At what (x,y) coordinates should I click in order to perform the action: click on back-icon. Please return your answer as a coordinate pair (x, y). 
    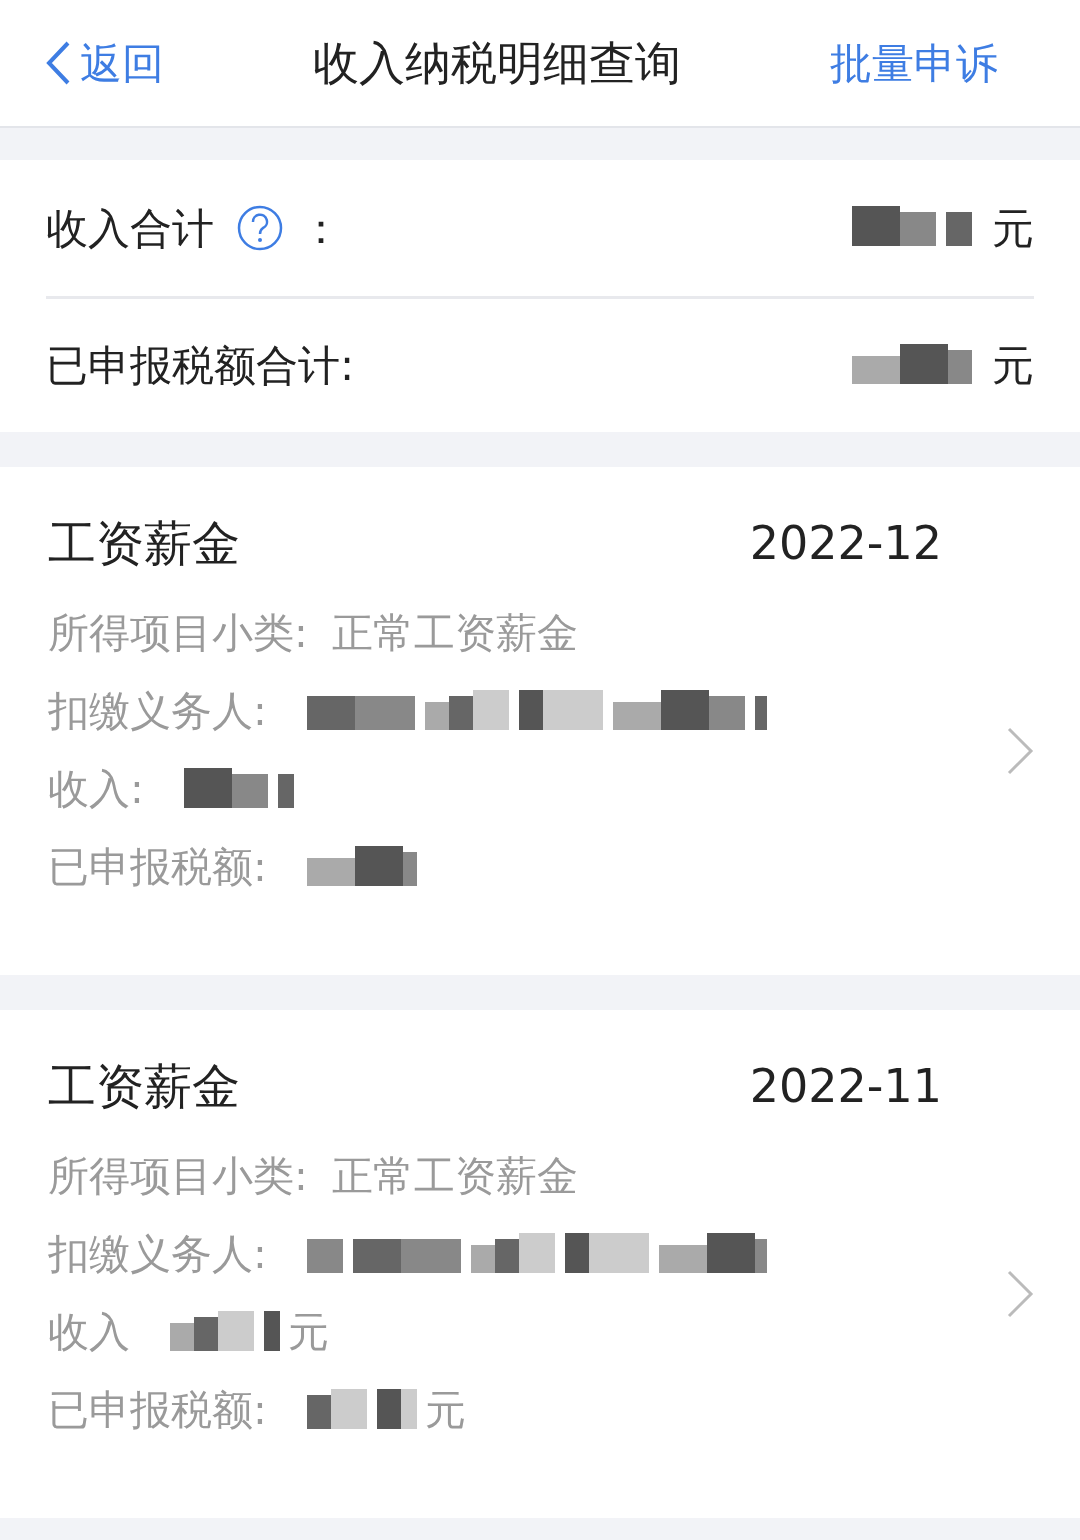
    Looking at the image, I should click on (58, 63).